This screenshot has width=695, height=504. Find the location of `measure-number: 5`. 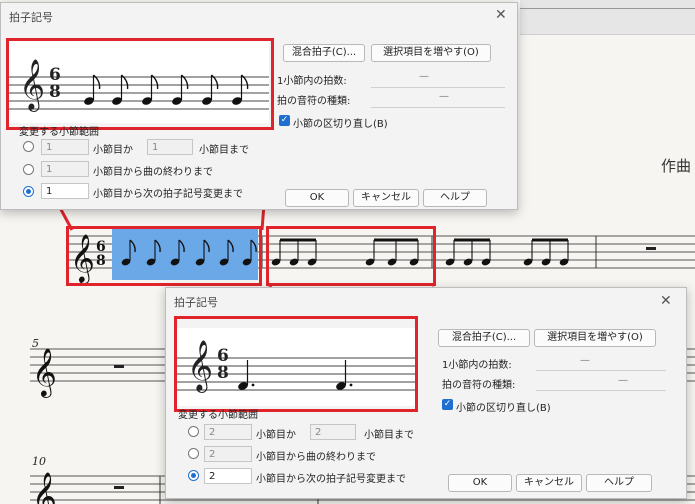

measure-number: 5 is located at coordinates (35, 343).